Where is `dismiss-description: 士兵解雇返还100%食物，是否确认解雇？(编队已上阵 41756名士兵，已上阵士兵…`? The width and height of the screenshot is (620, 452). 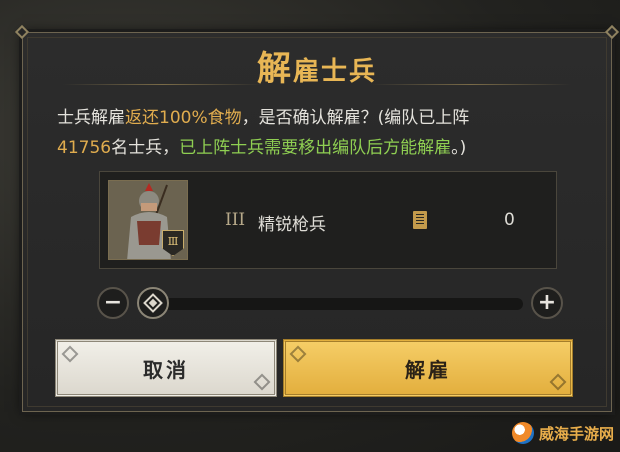
dismiss-description: 士兵解雇返还100%食物，是否确认解雇？(编队已上阵 41756名士兵，已上阵士兵… is located at coordinates (322, 133).